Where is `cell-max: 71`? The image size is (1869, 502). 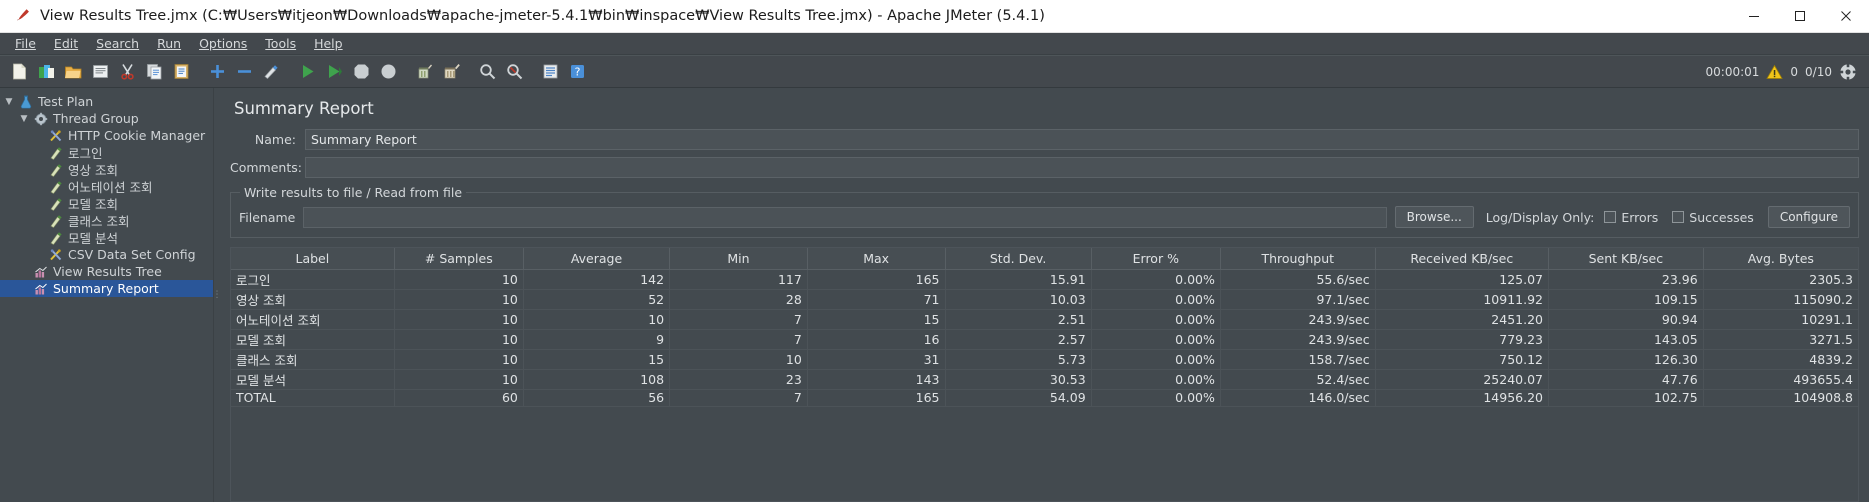
cell-max: 71 is located at coordinates (876, 299).